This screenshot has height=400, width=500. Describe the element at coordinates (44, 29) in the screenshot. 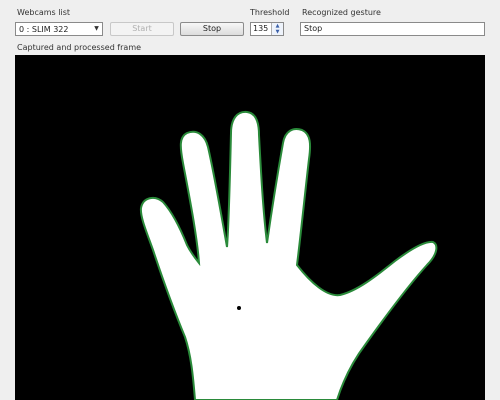

I see `webcam-select-value: 0 : SLIM 322` at that location.